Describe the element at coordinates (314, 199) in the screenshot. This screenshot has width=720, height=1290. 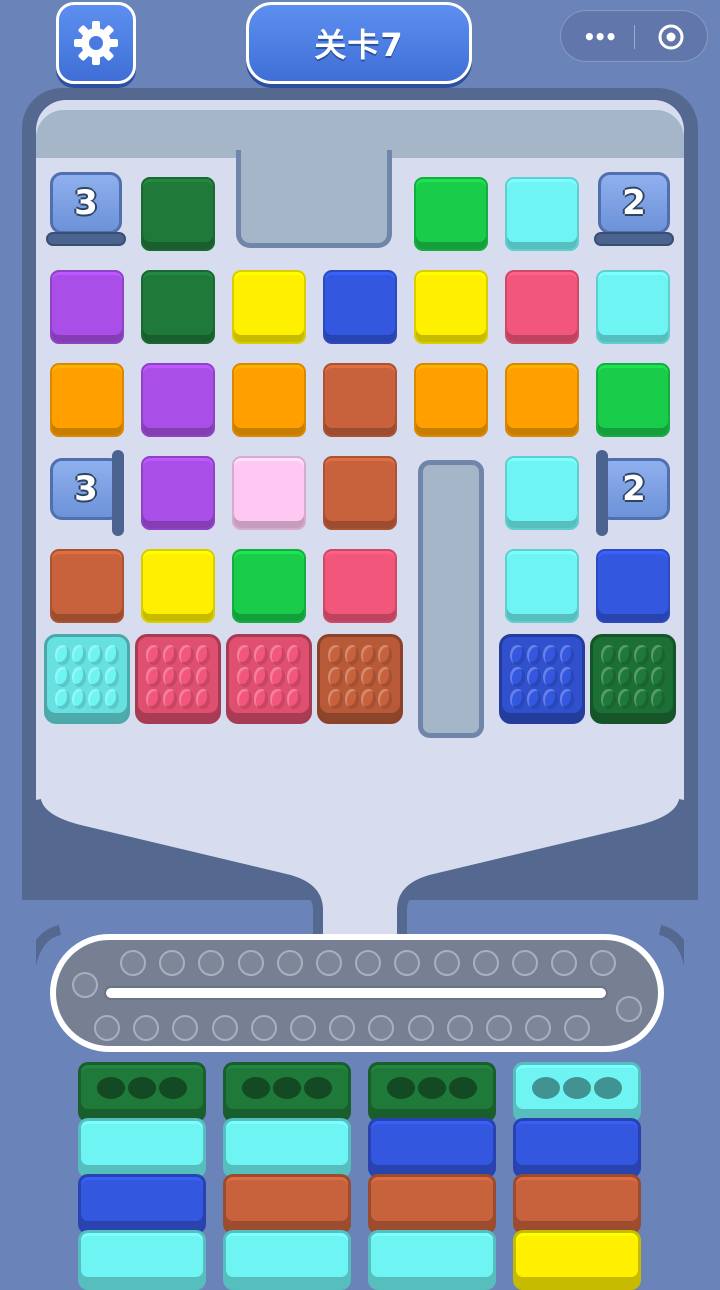
I see `t-slot` at that location.